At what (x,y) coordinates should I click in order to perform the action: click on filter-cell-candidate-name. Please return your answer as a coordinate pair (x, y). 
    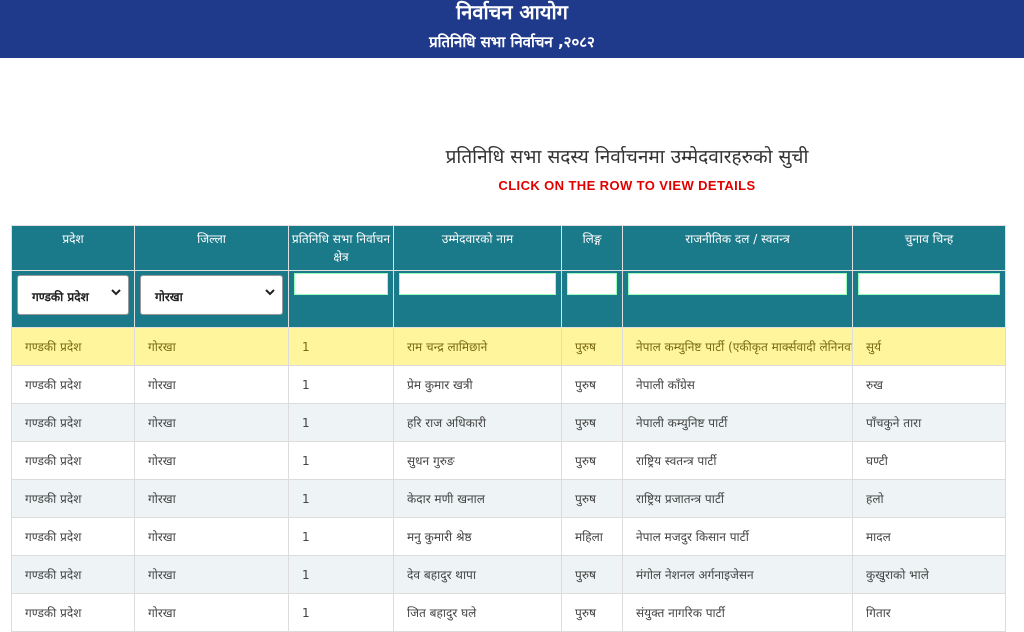
    Looking at the image, I should click on (477, 299).